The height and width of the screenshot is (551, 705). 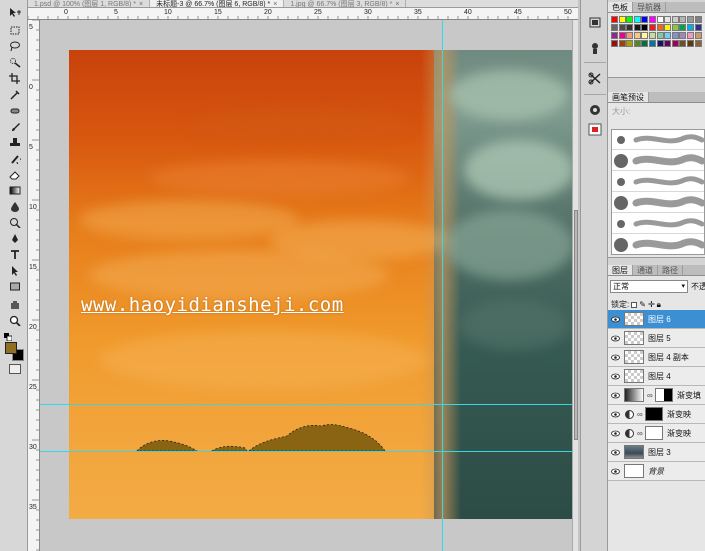 What do you see at coordinates (656, 471) in the screenshot?
I see `layer-row: 背景` at bounding box center [656, 471].